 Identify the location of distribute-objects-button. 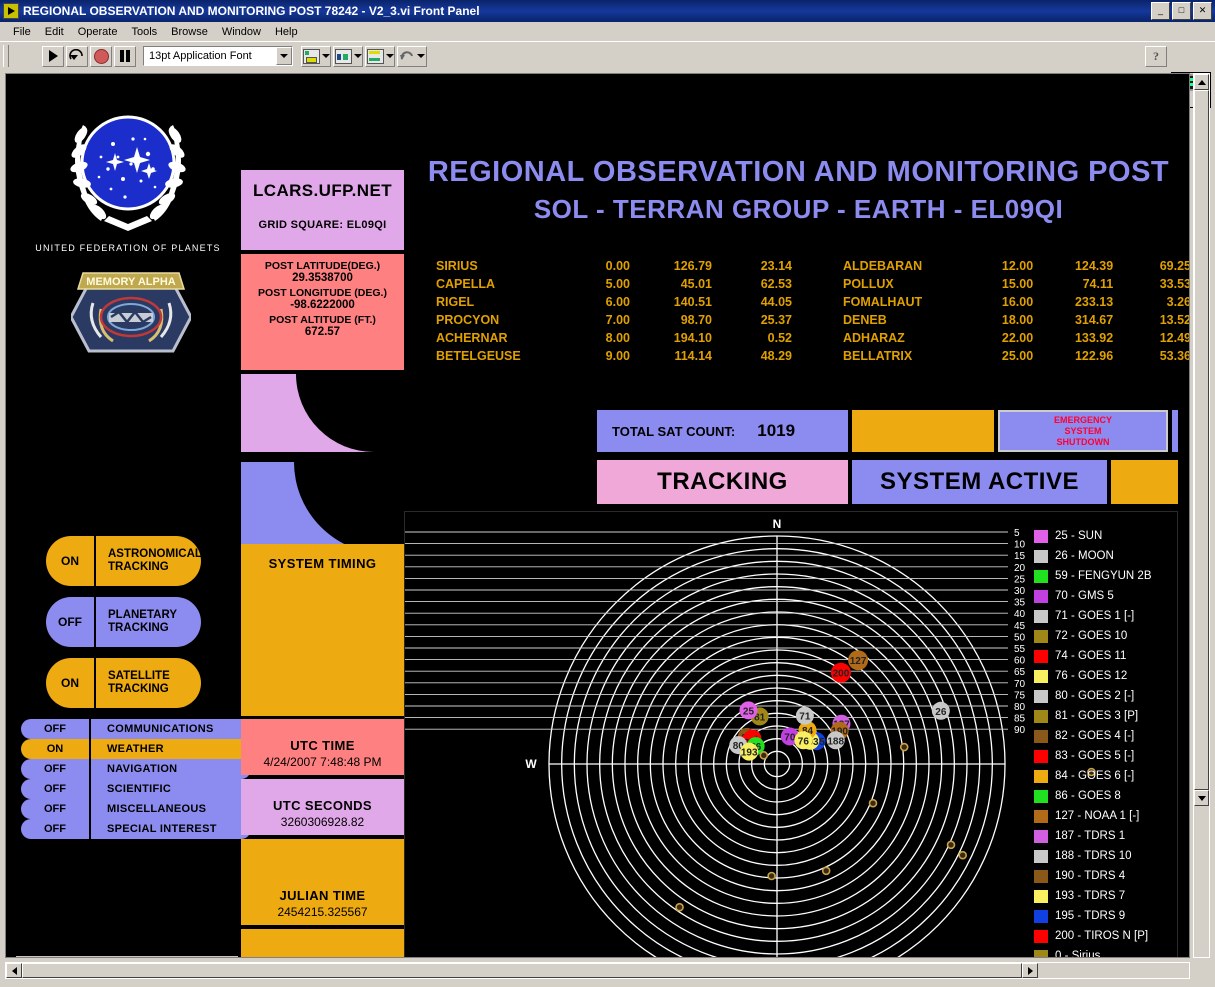
(348, 56).